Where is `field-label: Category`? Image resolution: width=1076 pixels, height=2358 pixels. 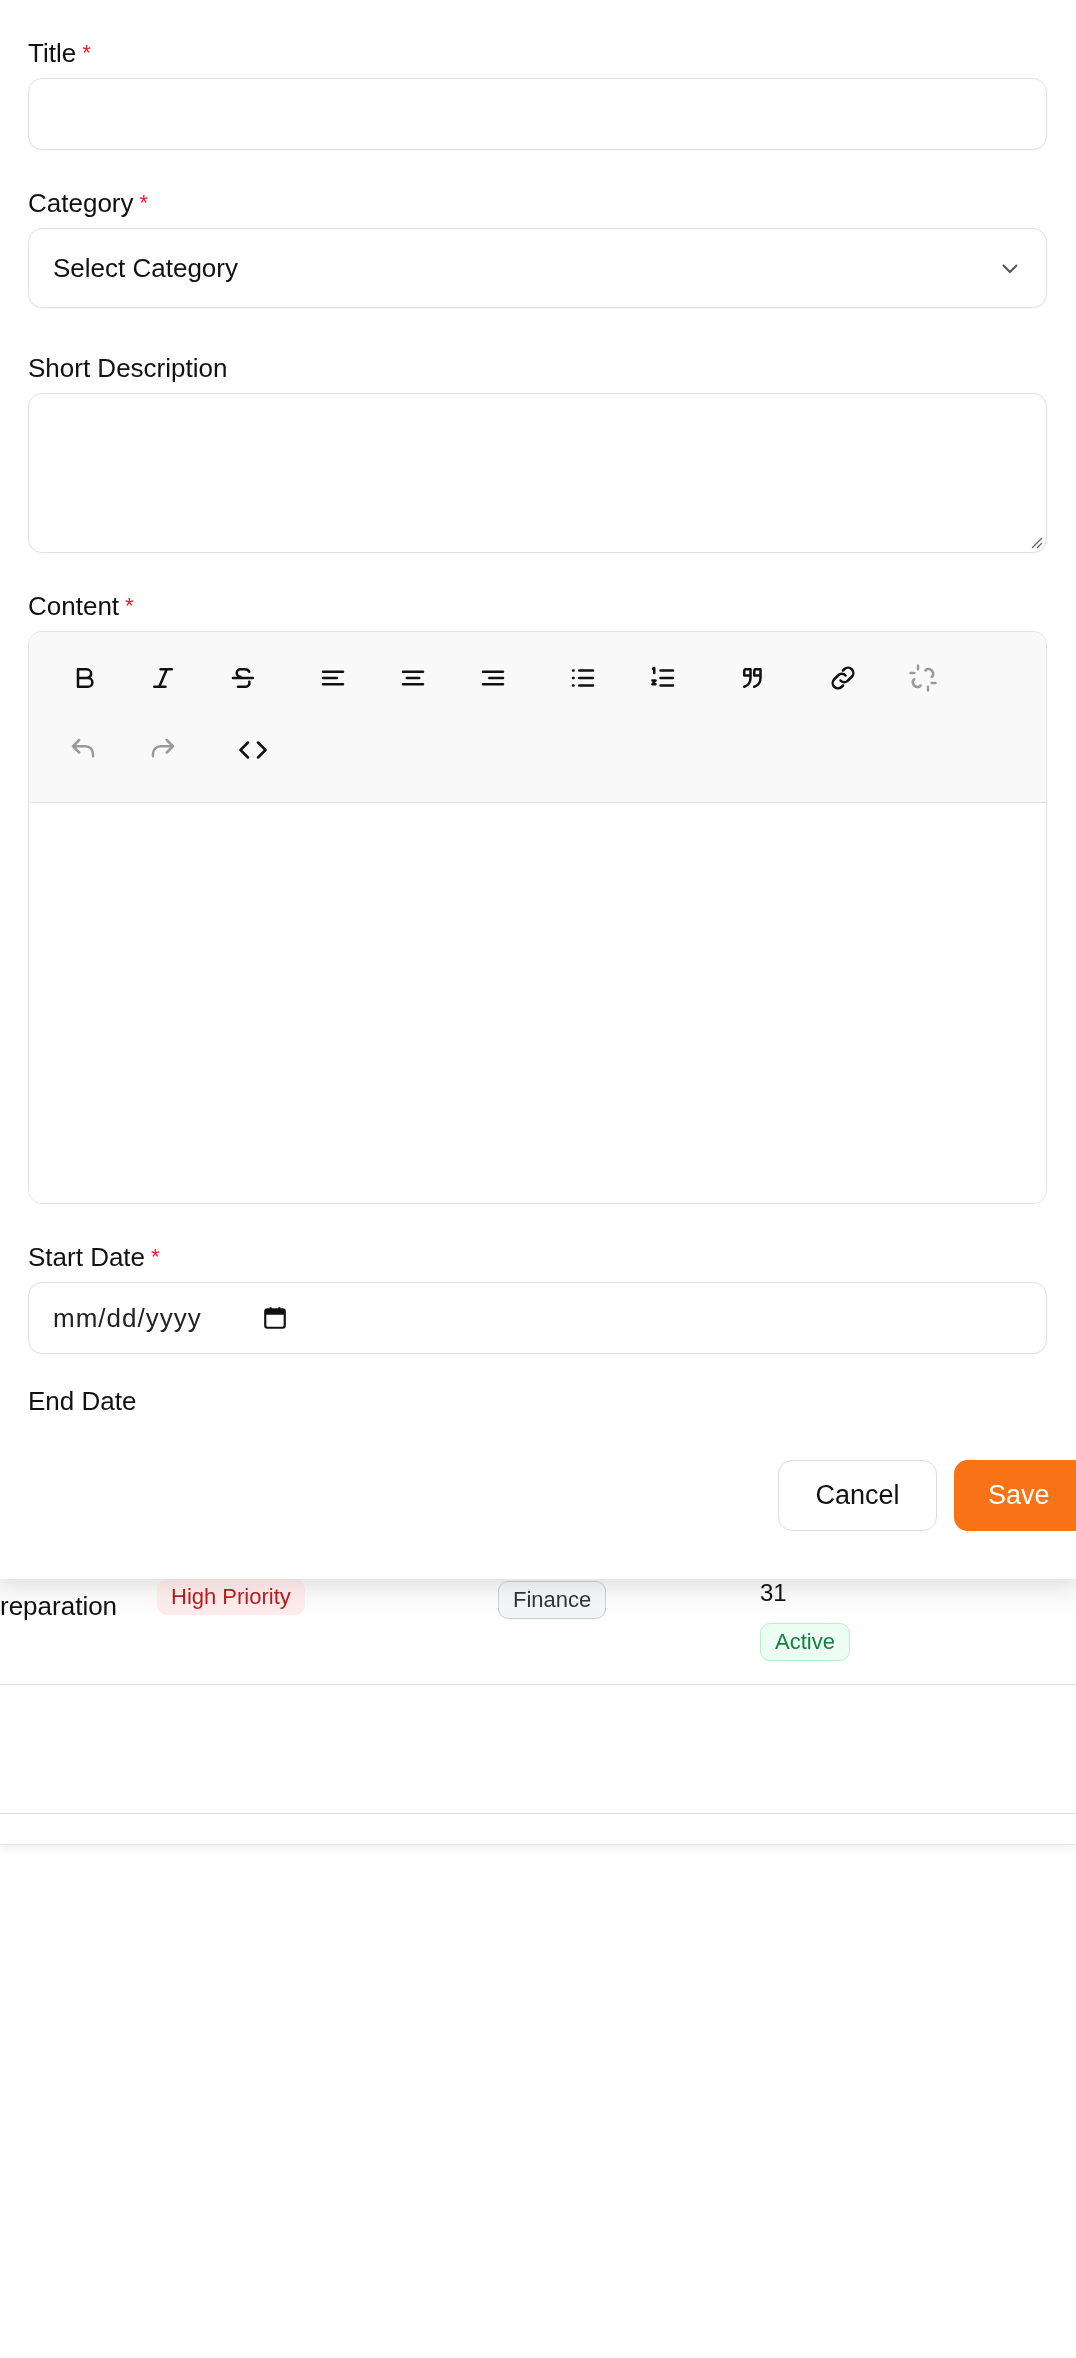 field-label: Category is located at coordinates (81, 203).